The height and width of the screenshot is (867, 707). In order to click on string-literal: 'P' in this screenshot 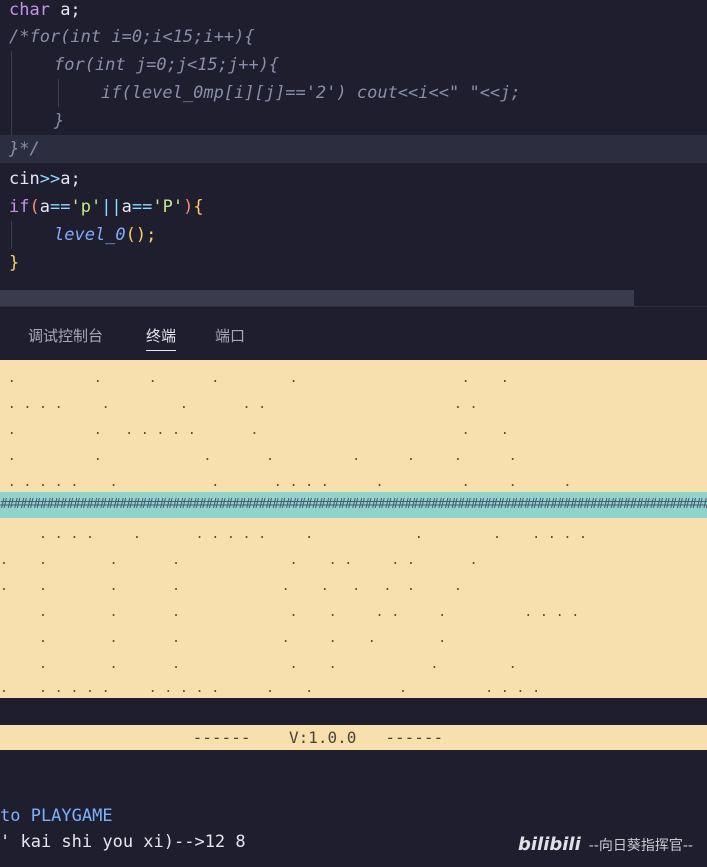, I will do `click(168, 207)`.